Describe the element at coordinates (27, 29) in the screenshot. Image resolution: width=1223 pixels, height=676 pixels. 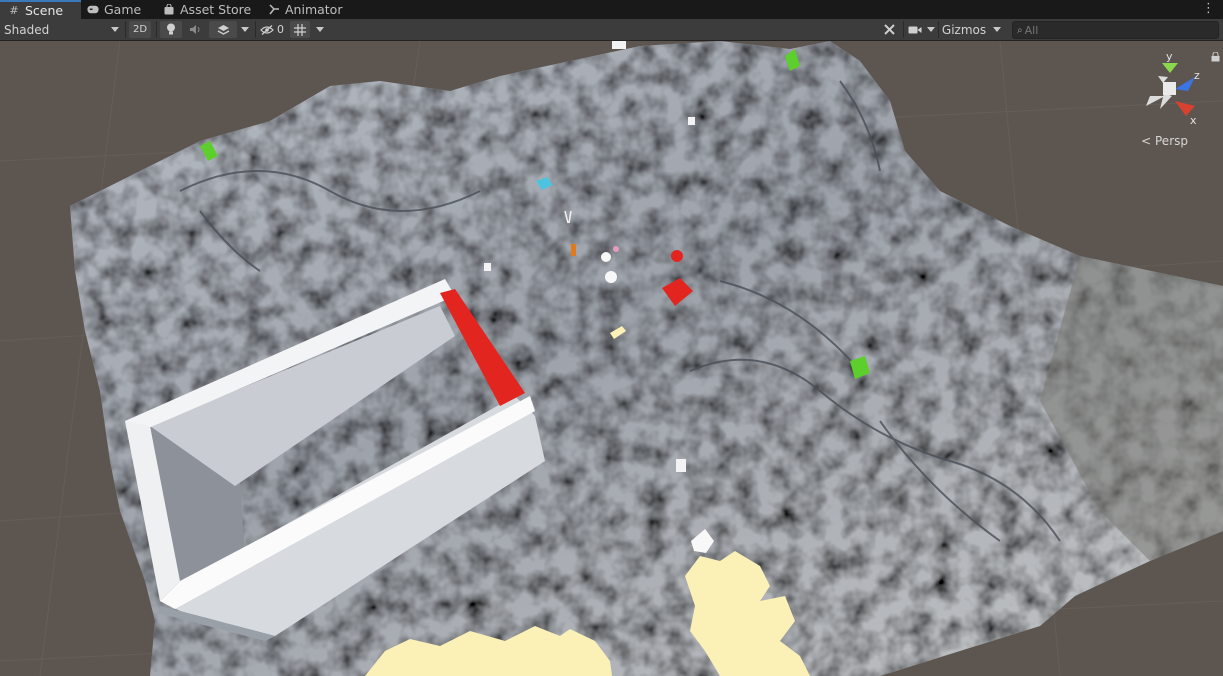
I see `shading-mode-value: Shaded` at that location.